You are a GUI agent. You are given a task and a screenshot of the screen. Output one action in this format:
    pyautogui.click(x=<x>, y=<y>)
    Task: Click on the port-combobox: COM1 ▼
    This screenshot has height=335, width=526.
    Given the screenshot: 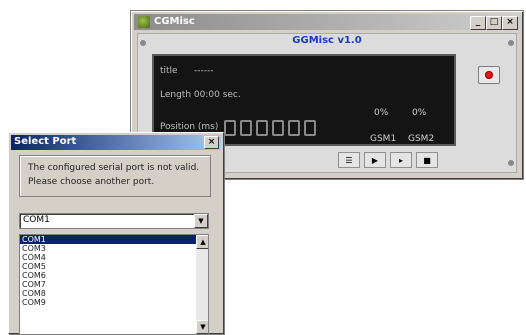 What is the action you would take?
    pyautogui.click(x=114, y=221)
    